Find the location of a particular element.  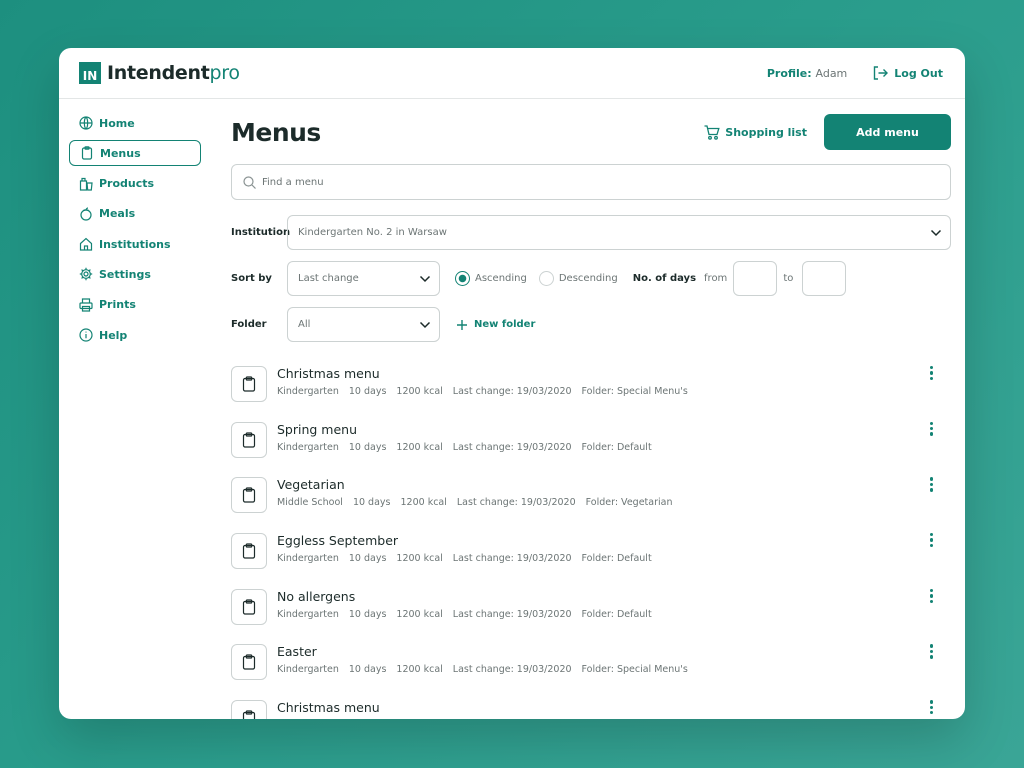

meal-icon is located at coordinates (86, 214).